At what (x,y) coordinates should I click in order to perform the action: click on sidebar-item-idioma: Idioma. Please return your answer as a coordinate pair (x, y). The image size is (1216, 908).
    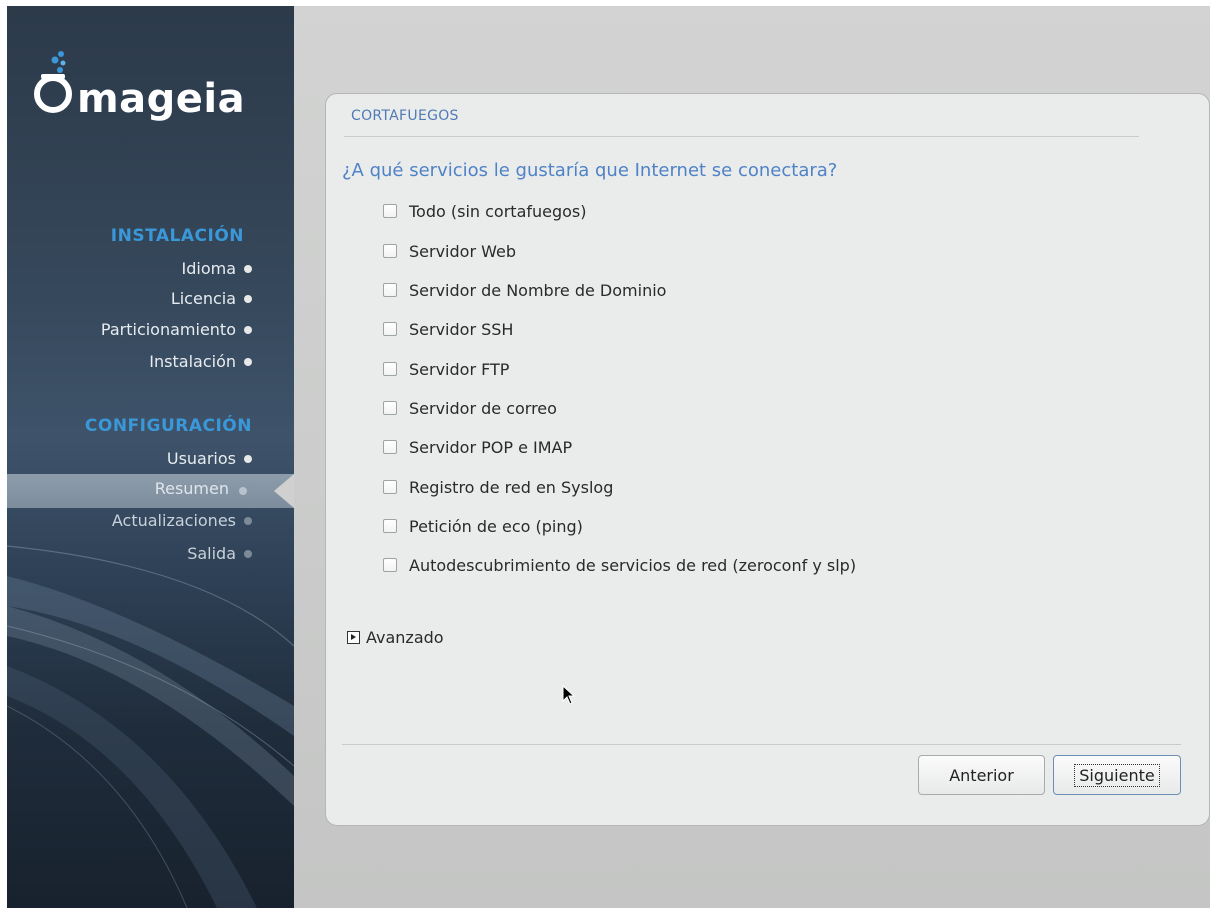
    Looking at the image, I should click on (216, 269).